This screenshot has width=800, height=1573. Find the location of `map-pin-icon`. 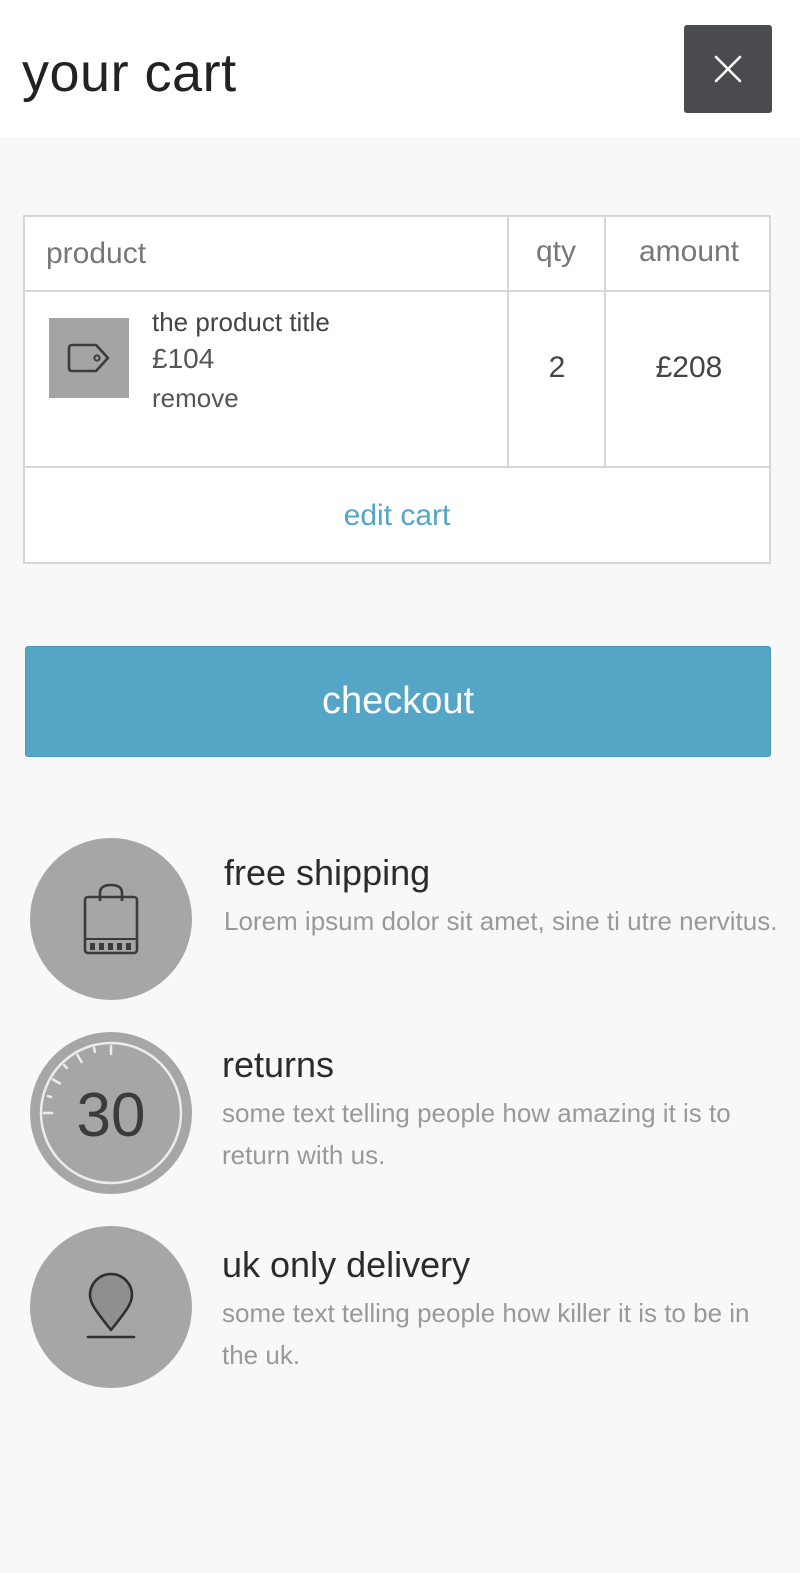

map-pin-icon is located at coordinates (111, 1305).